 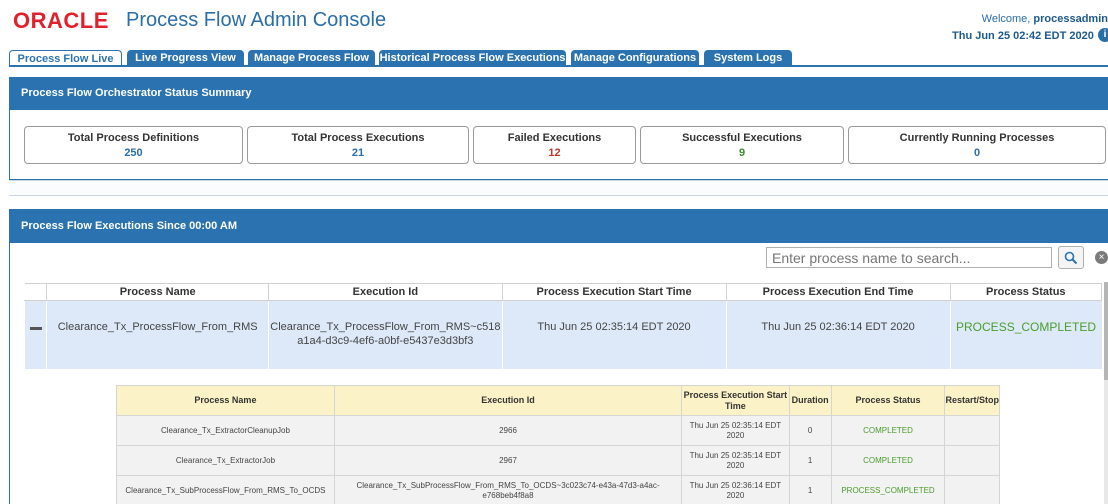 What do you see at coordinates (742, 145) in the screenshot?
I see `stat-successful-executions: Successful Executions 9` at bounding box center [742, 145].